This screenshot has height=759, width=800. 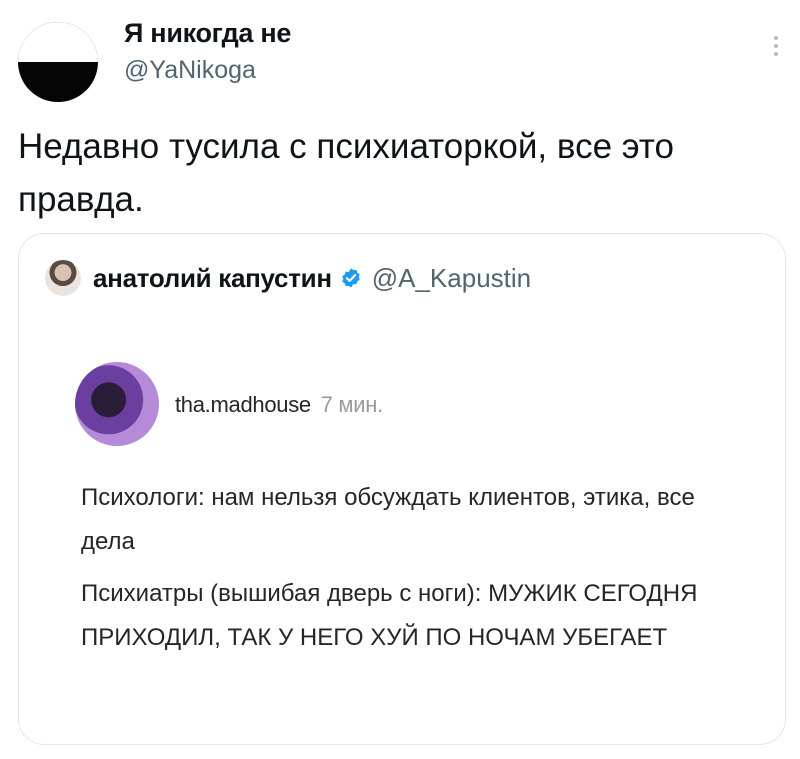 I want to click on quoted-author-name: анатолий капустин, so click(x=212, y=278).